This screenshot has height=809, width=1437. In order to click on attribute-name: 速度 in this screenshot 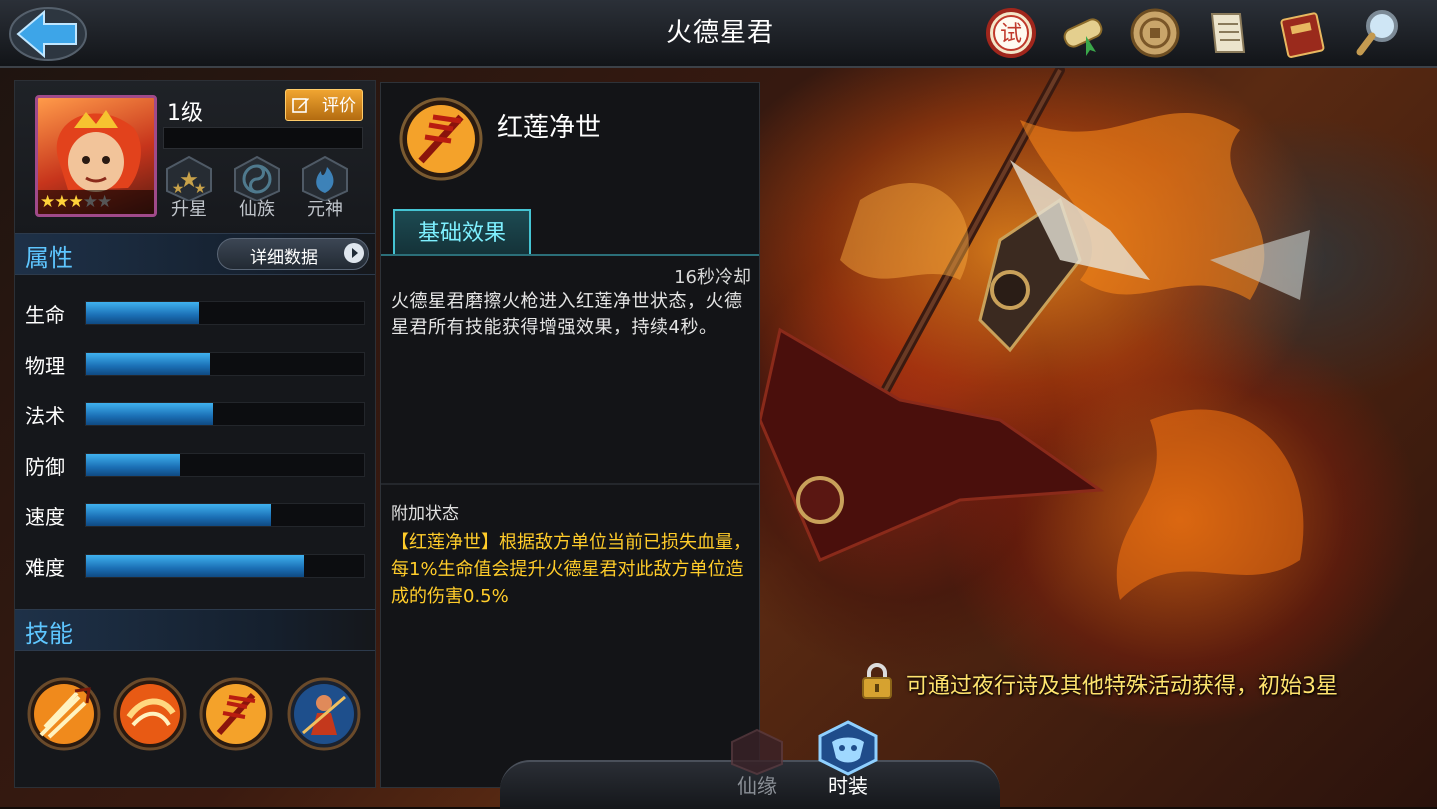, I will do `click(45, 517)`.